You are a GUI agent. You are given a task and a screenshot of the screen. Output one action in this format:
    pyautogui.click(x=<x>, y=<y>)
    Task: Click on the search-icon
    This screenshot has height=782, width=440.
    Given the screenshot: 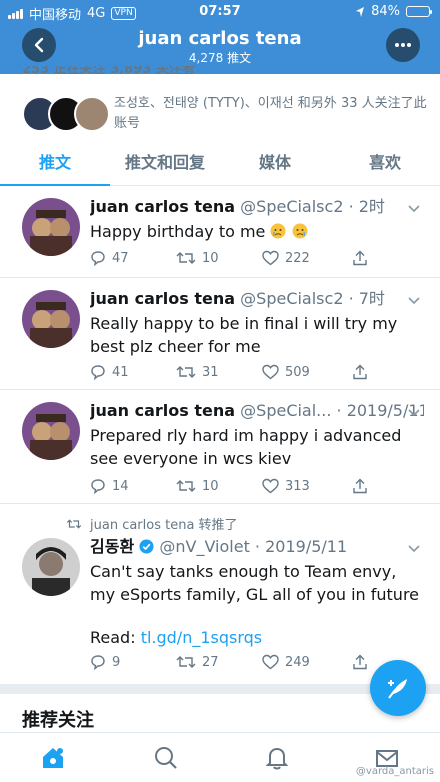 What is the action you would take?
    pyautogui.click(x=166, y=758)
    